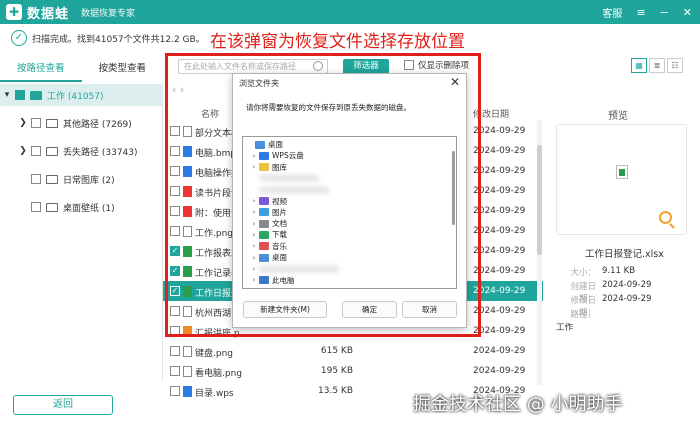 The height and width of the screenshot is (429, 700). What do you see at coordinates (353, 351) in the screenshot?
I see `table-row: 键盘.png 615 KB 2024-09-29` at bounding box center [353, 351].